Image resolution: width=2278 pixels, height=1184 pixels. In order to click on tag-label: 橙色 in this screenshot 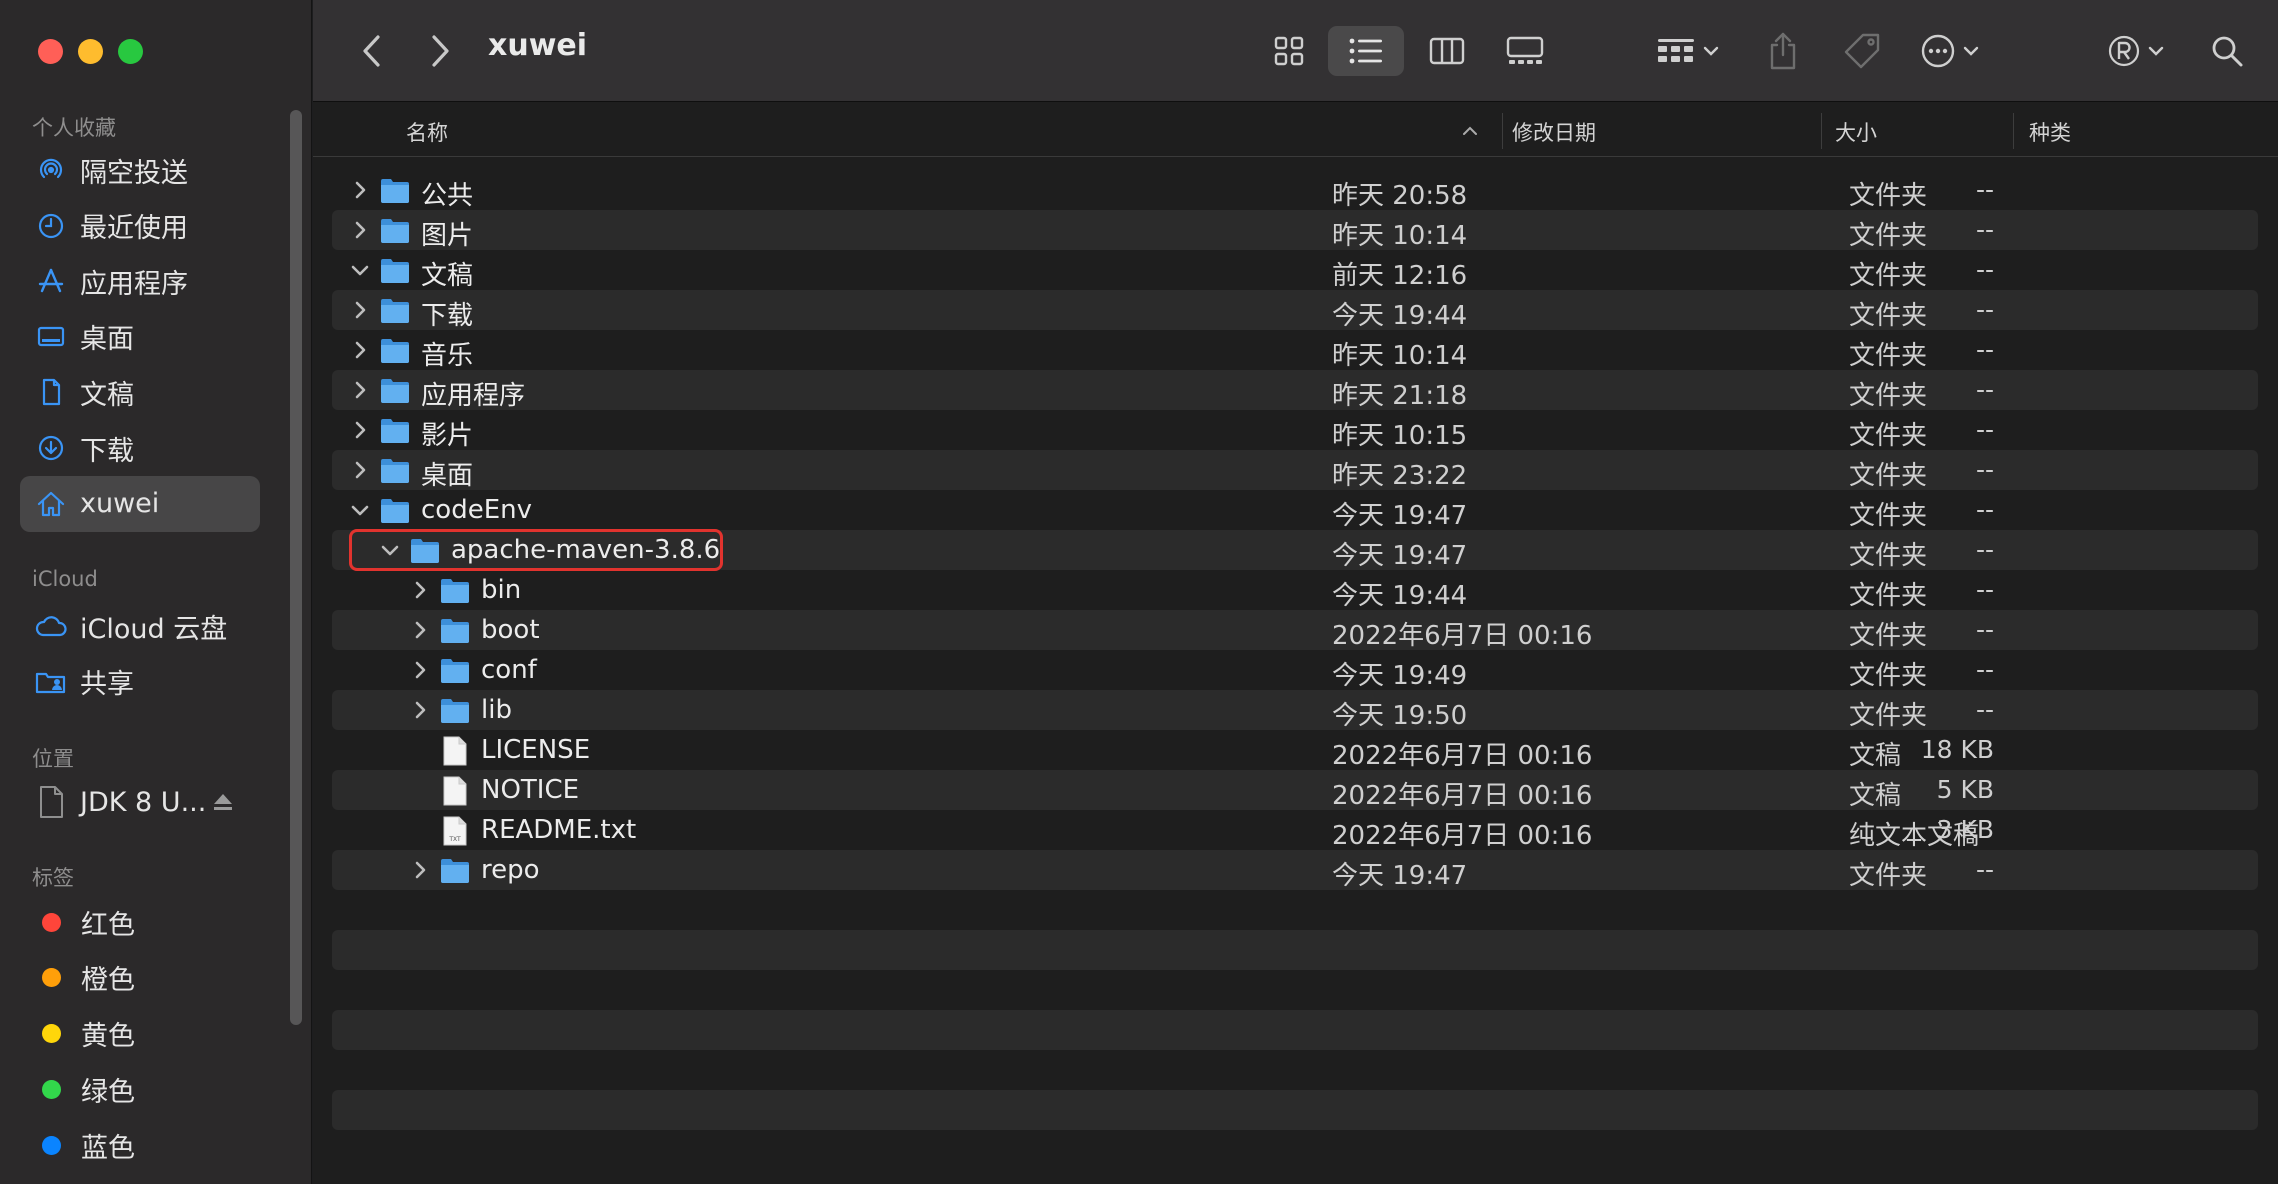, I will do `click(108, 981)`.